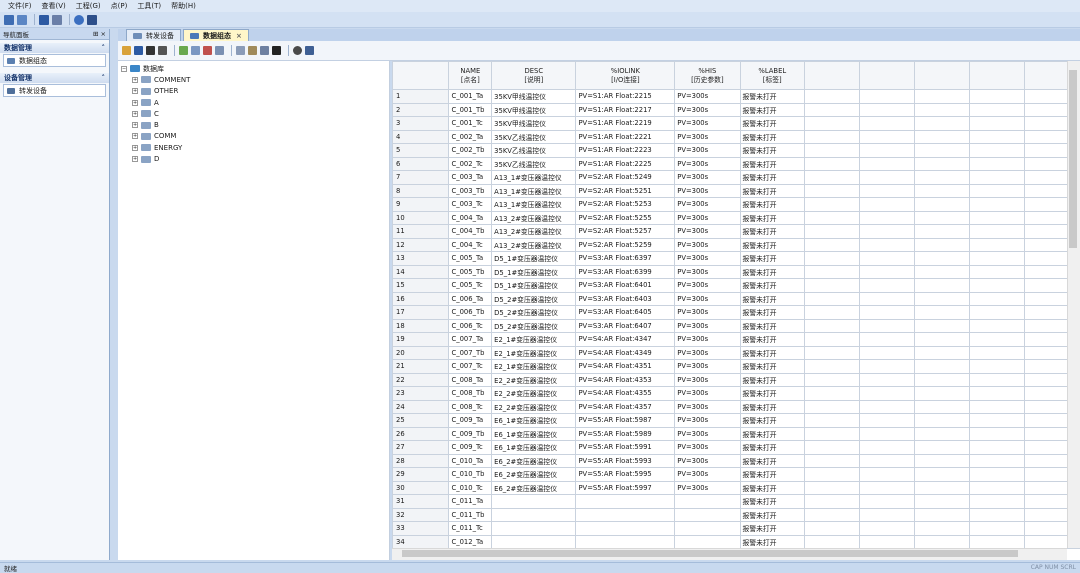  I want to click on table-cell: C_001_Ta, so click(470, 96).